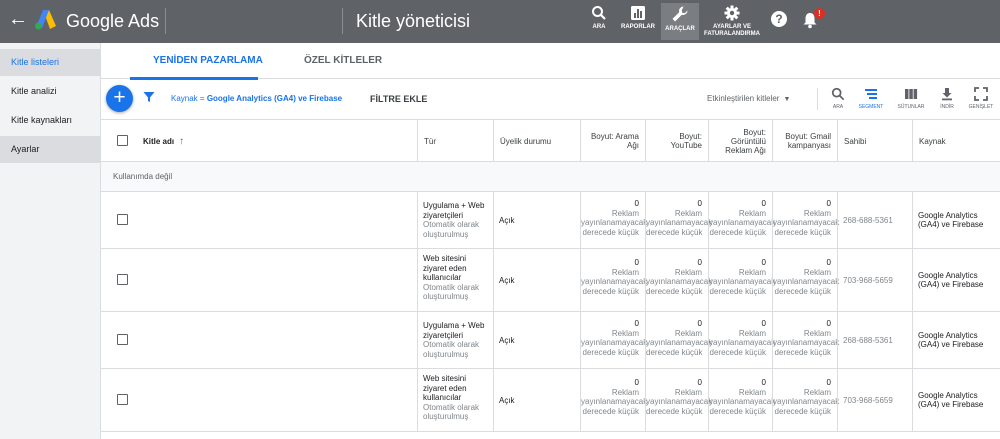 This screenshot has width=1000, height=439. What do you see at coordinates (676, 141) in the screenshot?
I see `column-header-youtube-size: Boyut: YouTube` at bounding box center [676, 141].